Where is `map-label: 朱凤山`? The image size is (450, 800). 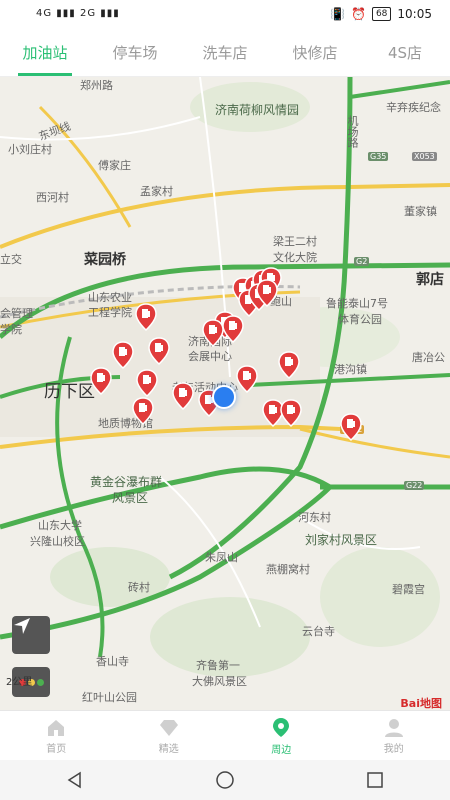 map-label: 朱凤山 is located at coordinates (221, 557).